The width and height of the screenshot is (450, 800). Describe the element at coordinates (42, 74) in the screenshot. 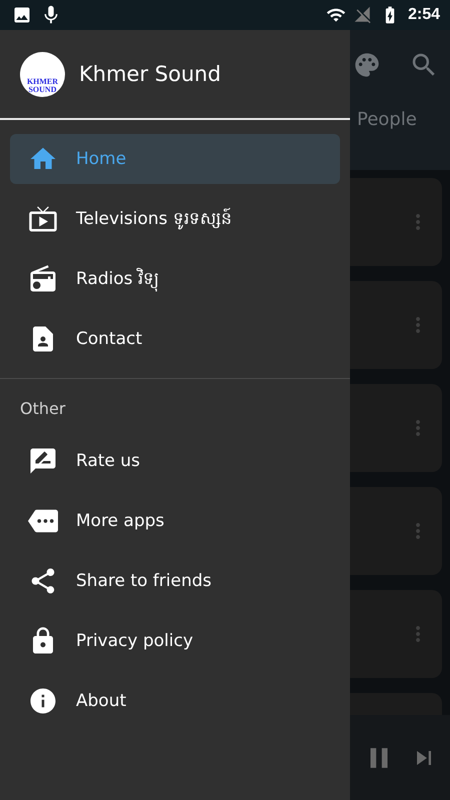

I see `app-logo: KHMER SOUND` at that location.